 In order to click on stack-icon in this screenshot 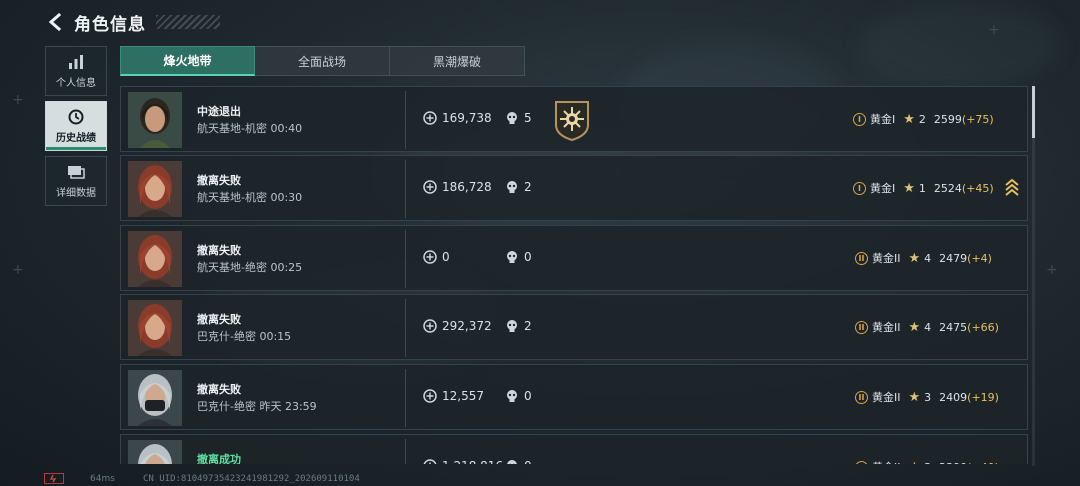, I will do `click(76, 172)`.